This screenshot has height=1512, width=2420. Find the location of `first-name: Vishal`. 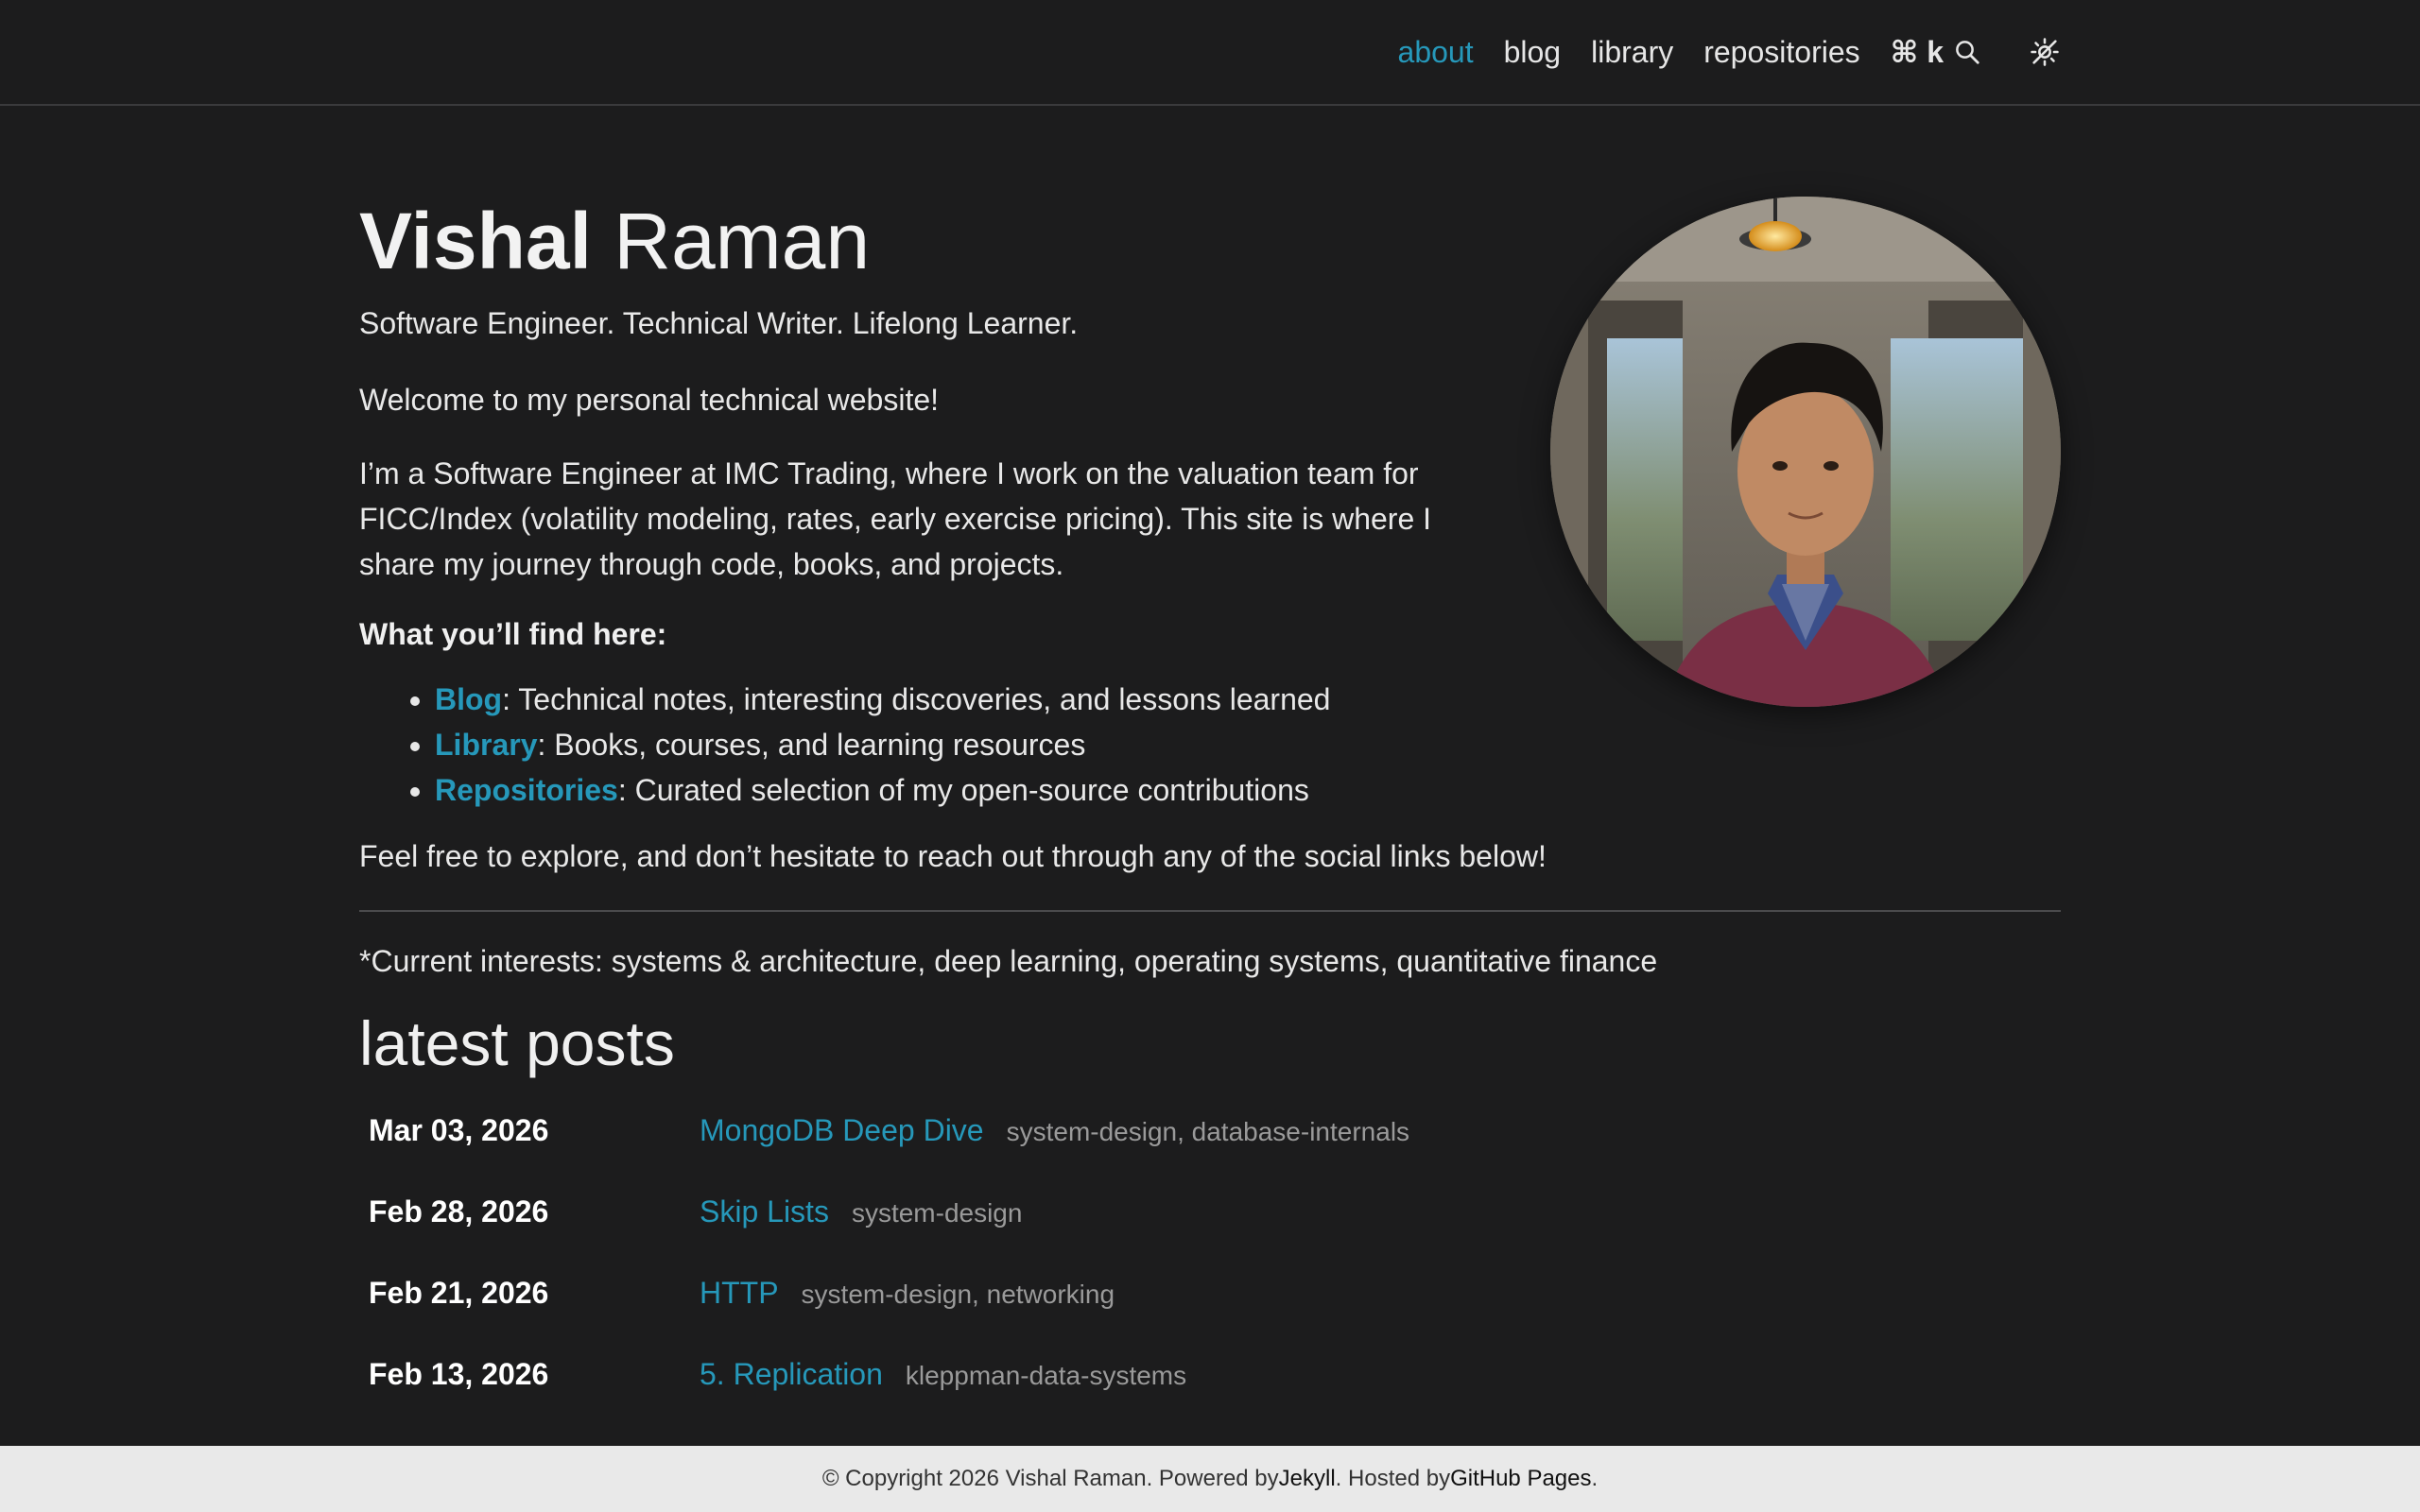

first-name: Vishal is located at coordinates (475, 241).